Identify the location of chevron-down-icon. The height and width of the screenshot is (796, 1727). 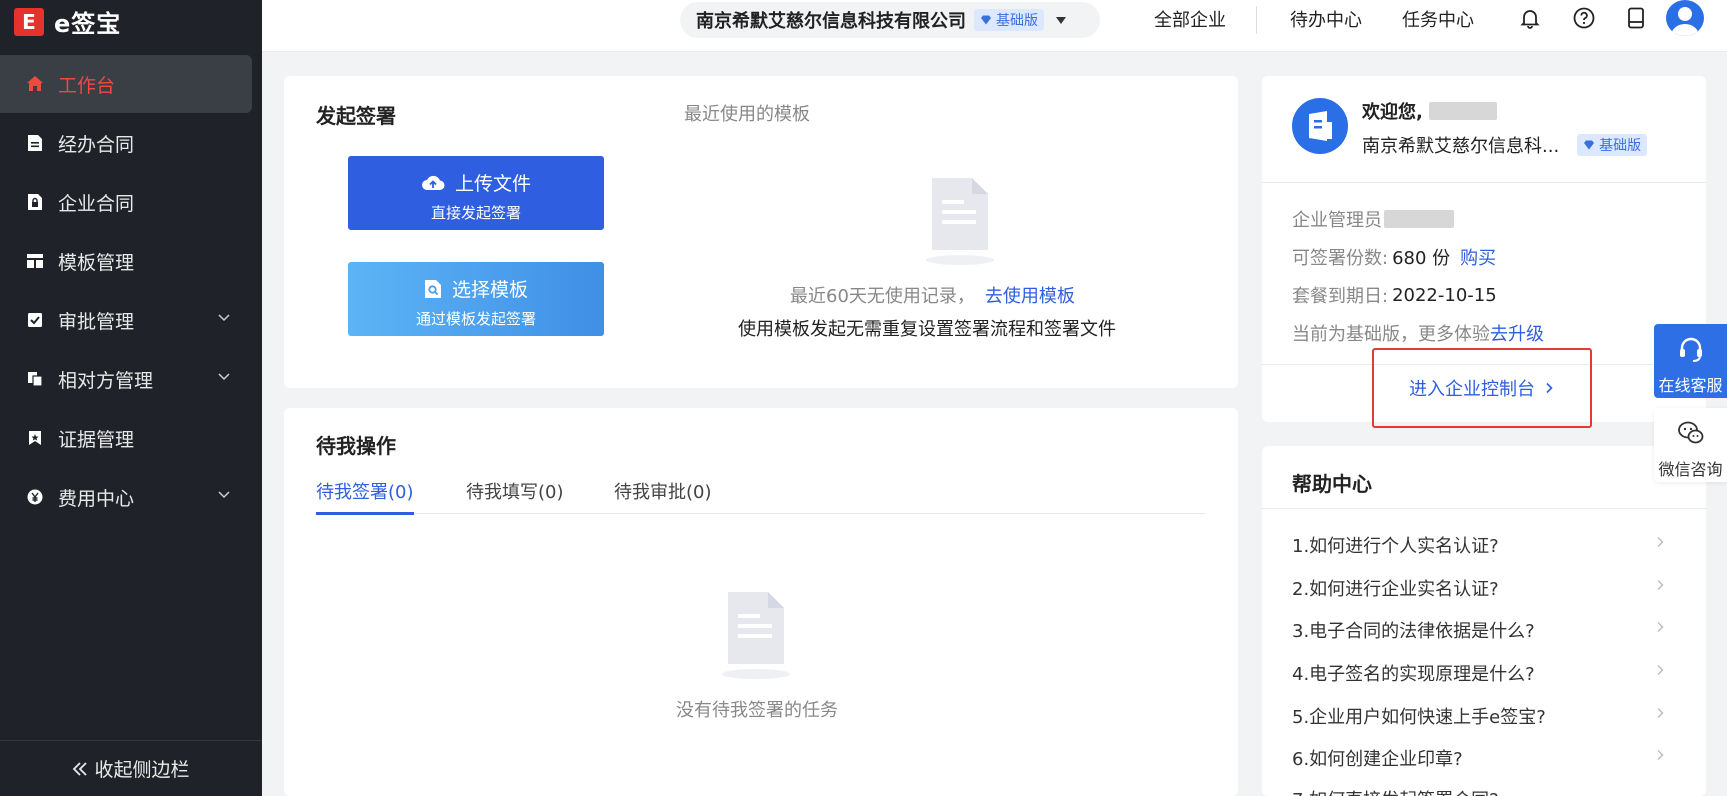
(224, 495).